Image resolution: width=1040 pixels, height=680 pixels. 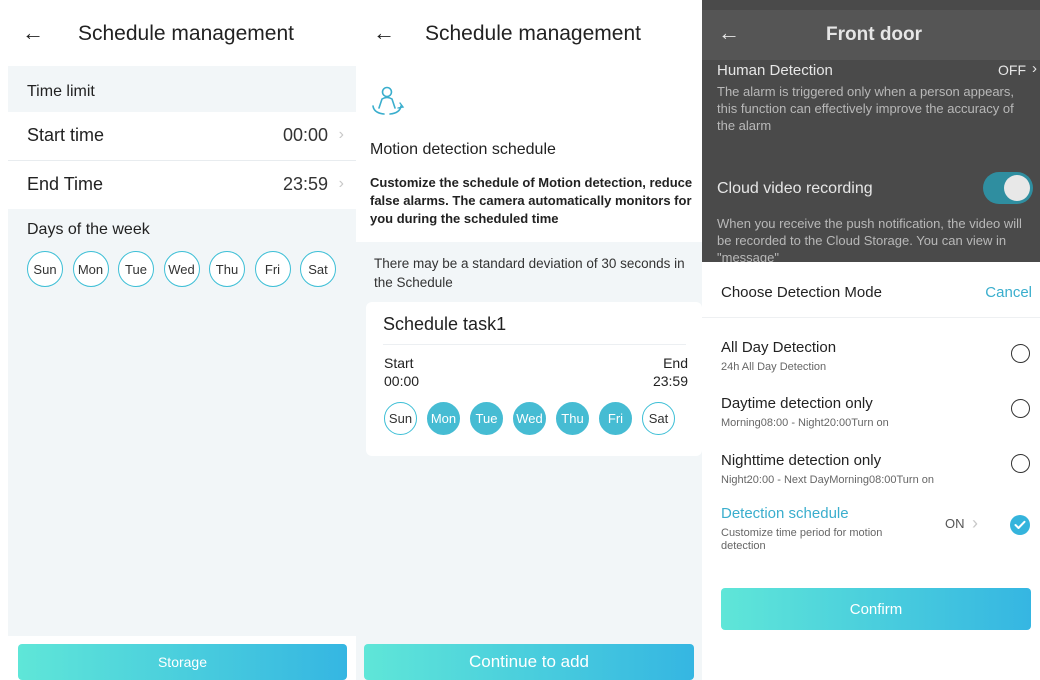 What do you see at coordinates (827, 480) in the screenshot?
I see `option-subtitle: Night20:00 - Next DayMorning08:00Turn on` at bounding box center [827, 480].